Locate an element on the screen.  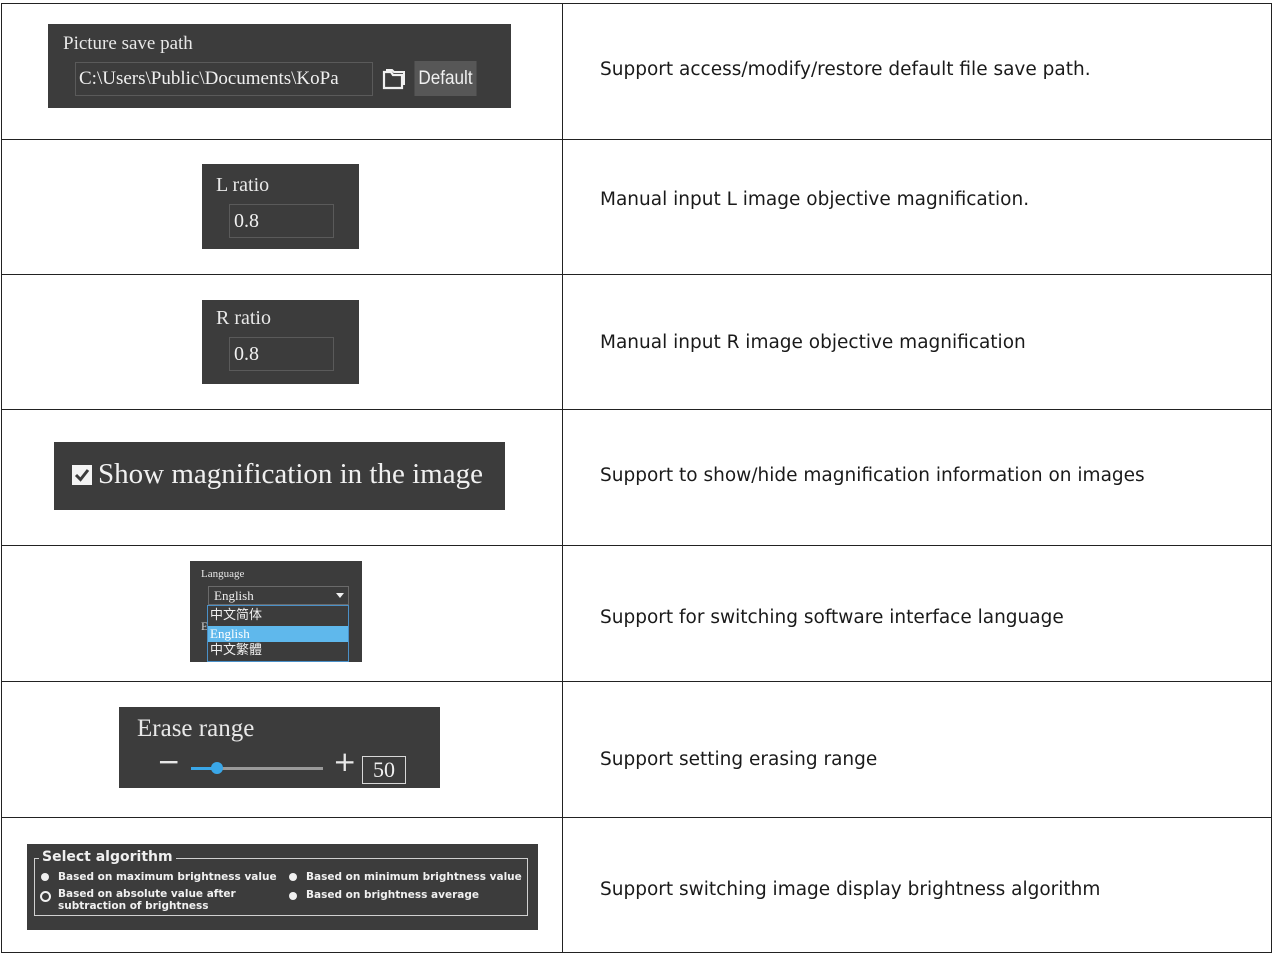
radio-max-brightness is located at coordinates (45, 877).